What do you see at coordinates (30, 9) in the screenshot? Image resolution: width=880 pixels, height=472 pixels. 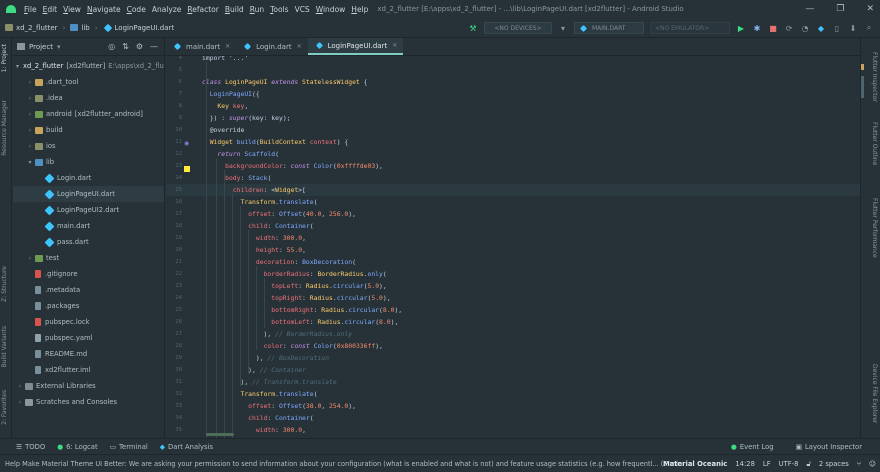 I see `menu-file: File` at bounding box center [30, 9].